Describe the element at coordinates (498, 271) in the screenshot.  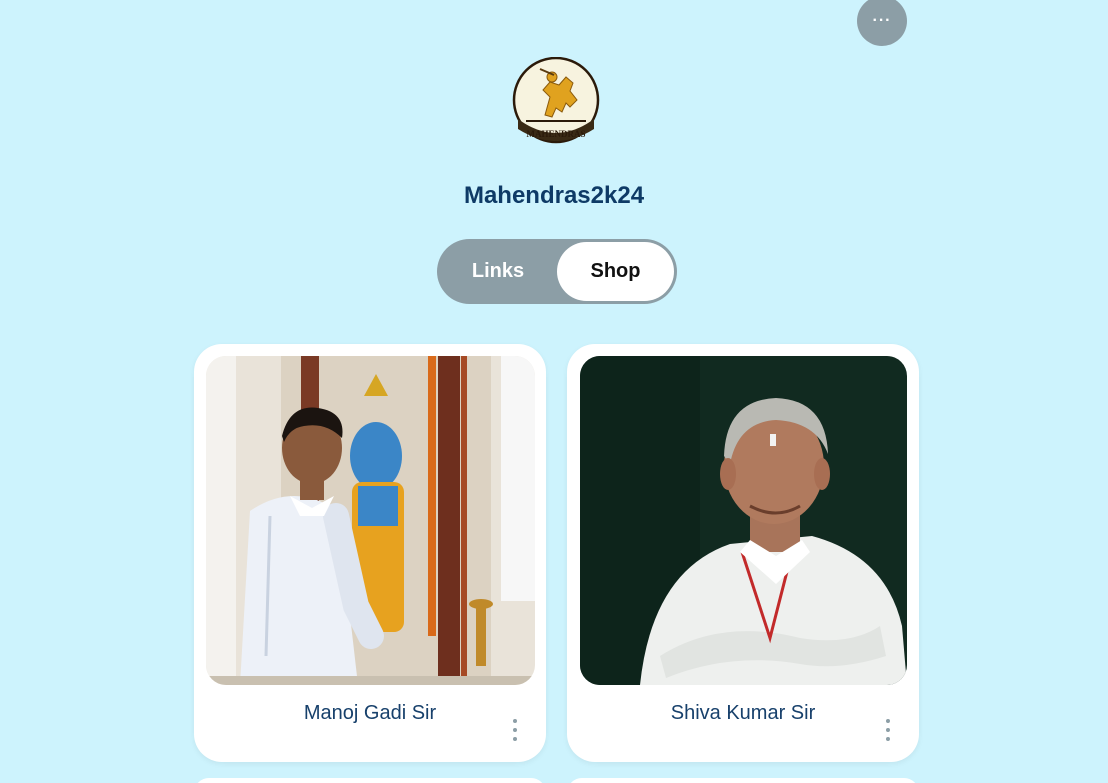
I see `tab-links: Links` at that location.